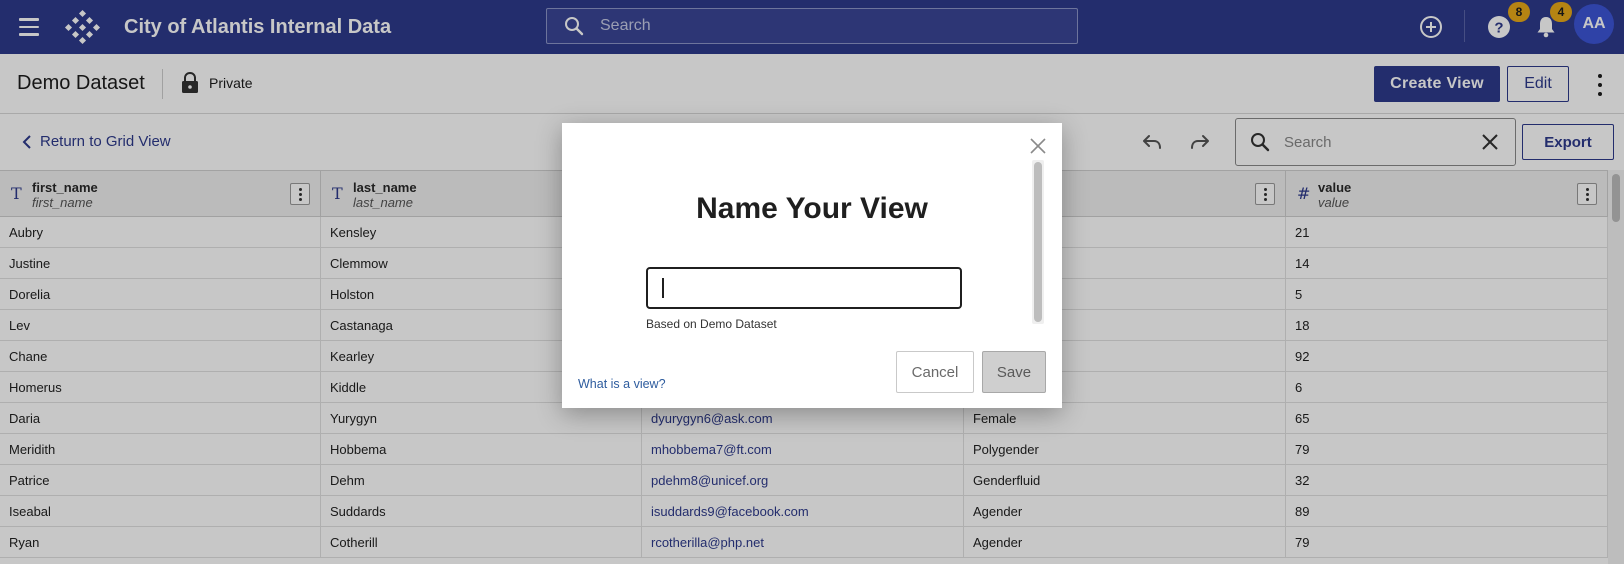  Describe the element at coordinates (622, 384) in the screenshot. I see `what-is-a-view-link: What is a view?` at that location.